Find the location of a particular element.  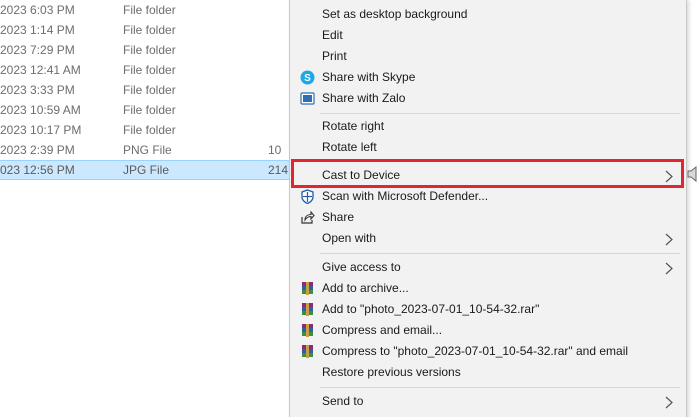

skype-icon: S is located at coordinates (307, 77).